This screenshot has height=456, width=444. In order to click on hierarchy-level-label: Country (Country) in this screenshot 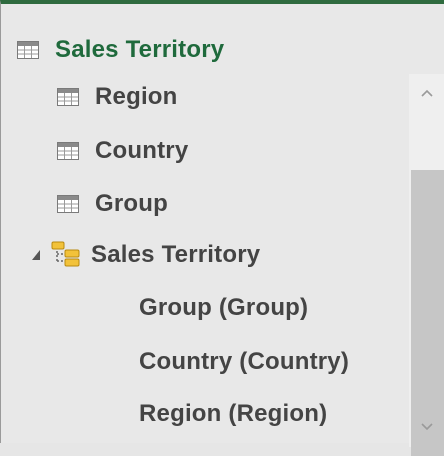, I will do `click(244, 361)`.